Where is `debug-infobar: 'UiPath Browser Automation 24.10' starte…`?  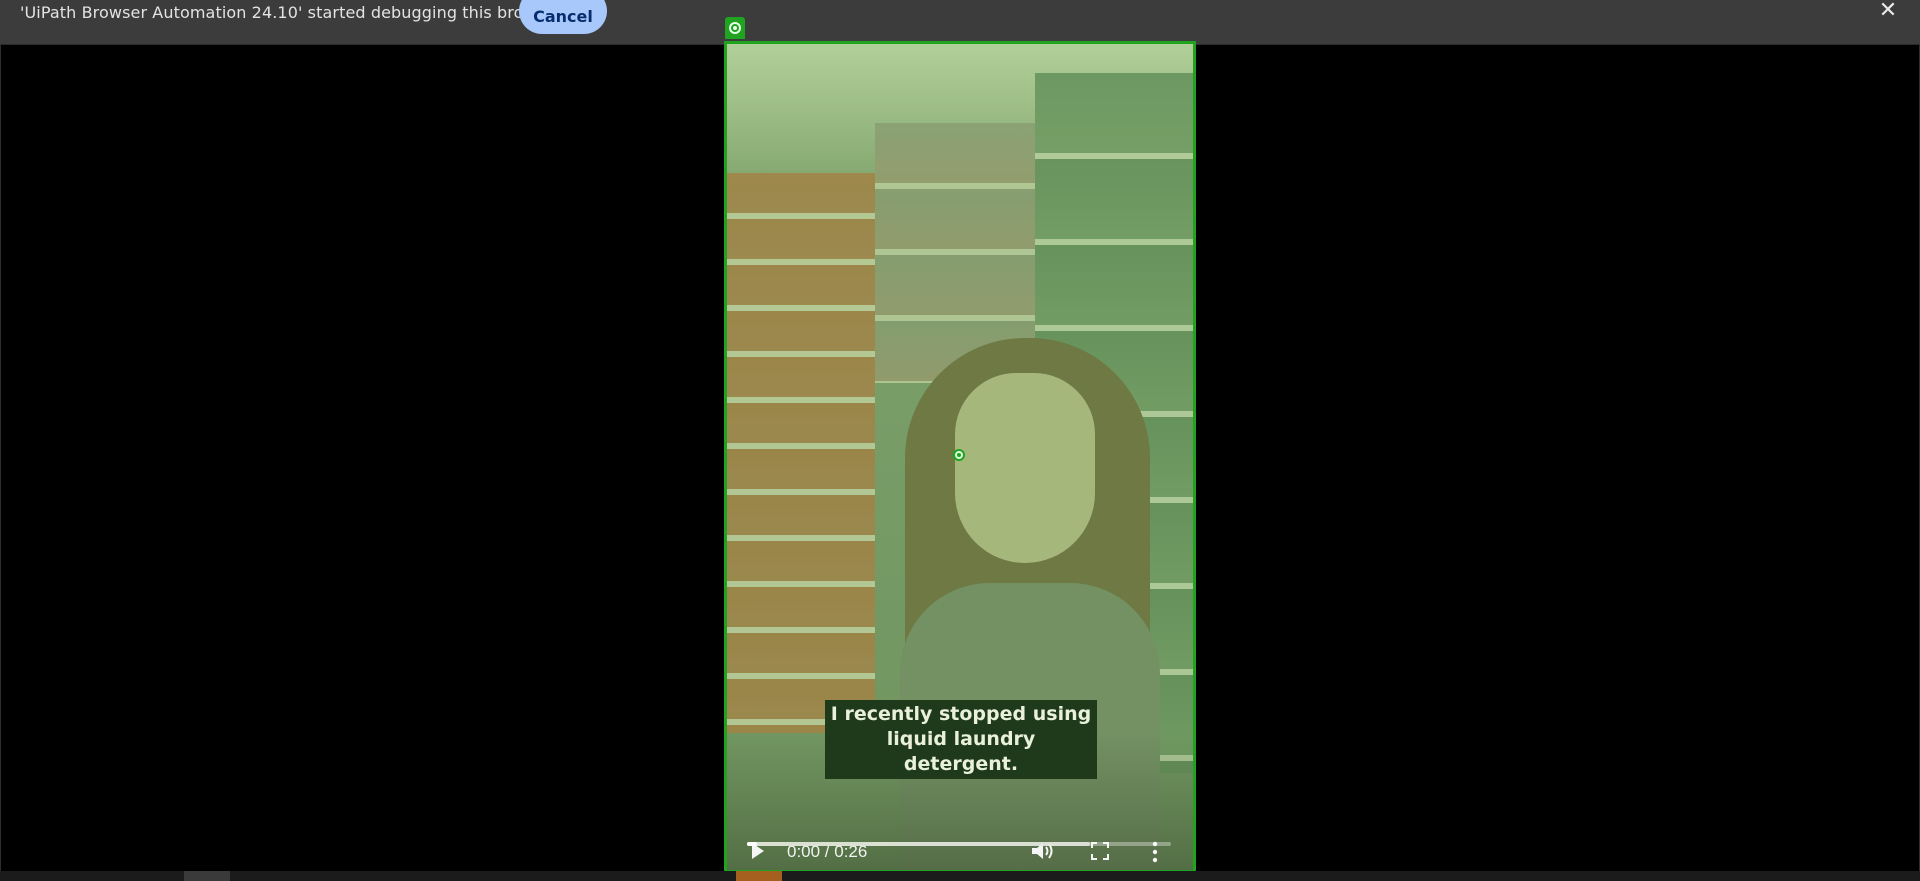 debug-infobar: 'UiPath Browser Automation 24.10' starte… is located at coordinates (960, 22).